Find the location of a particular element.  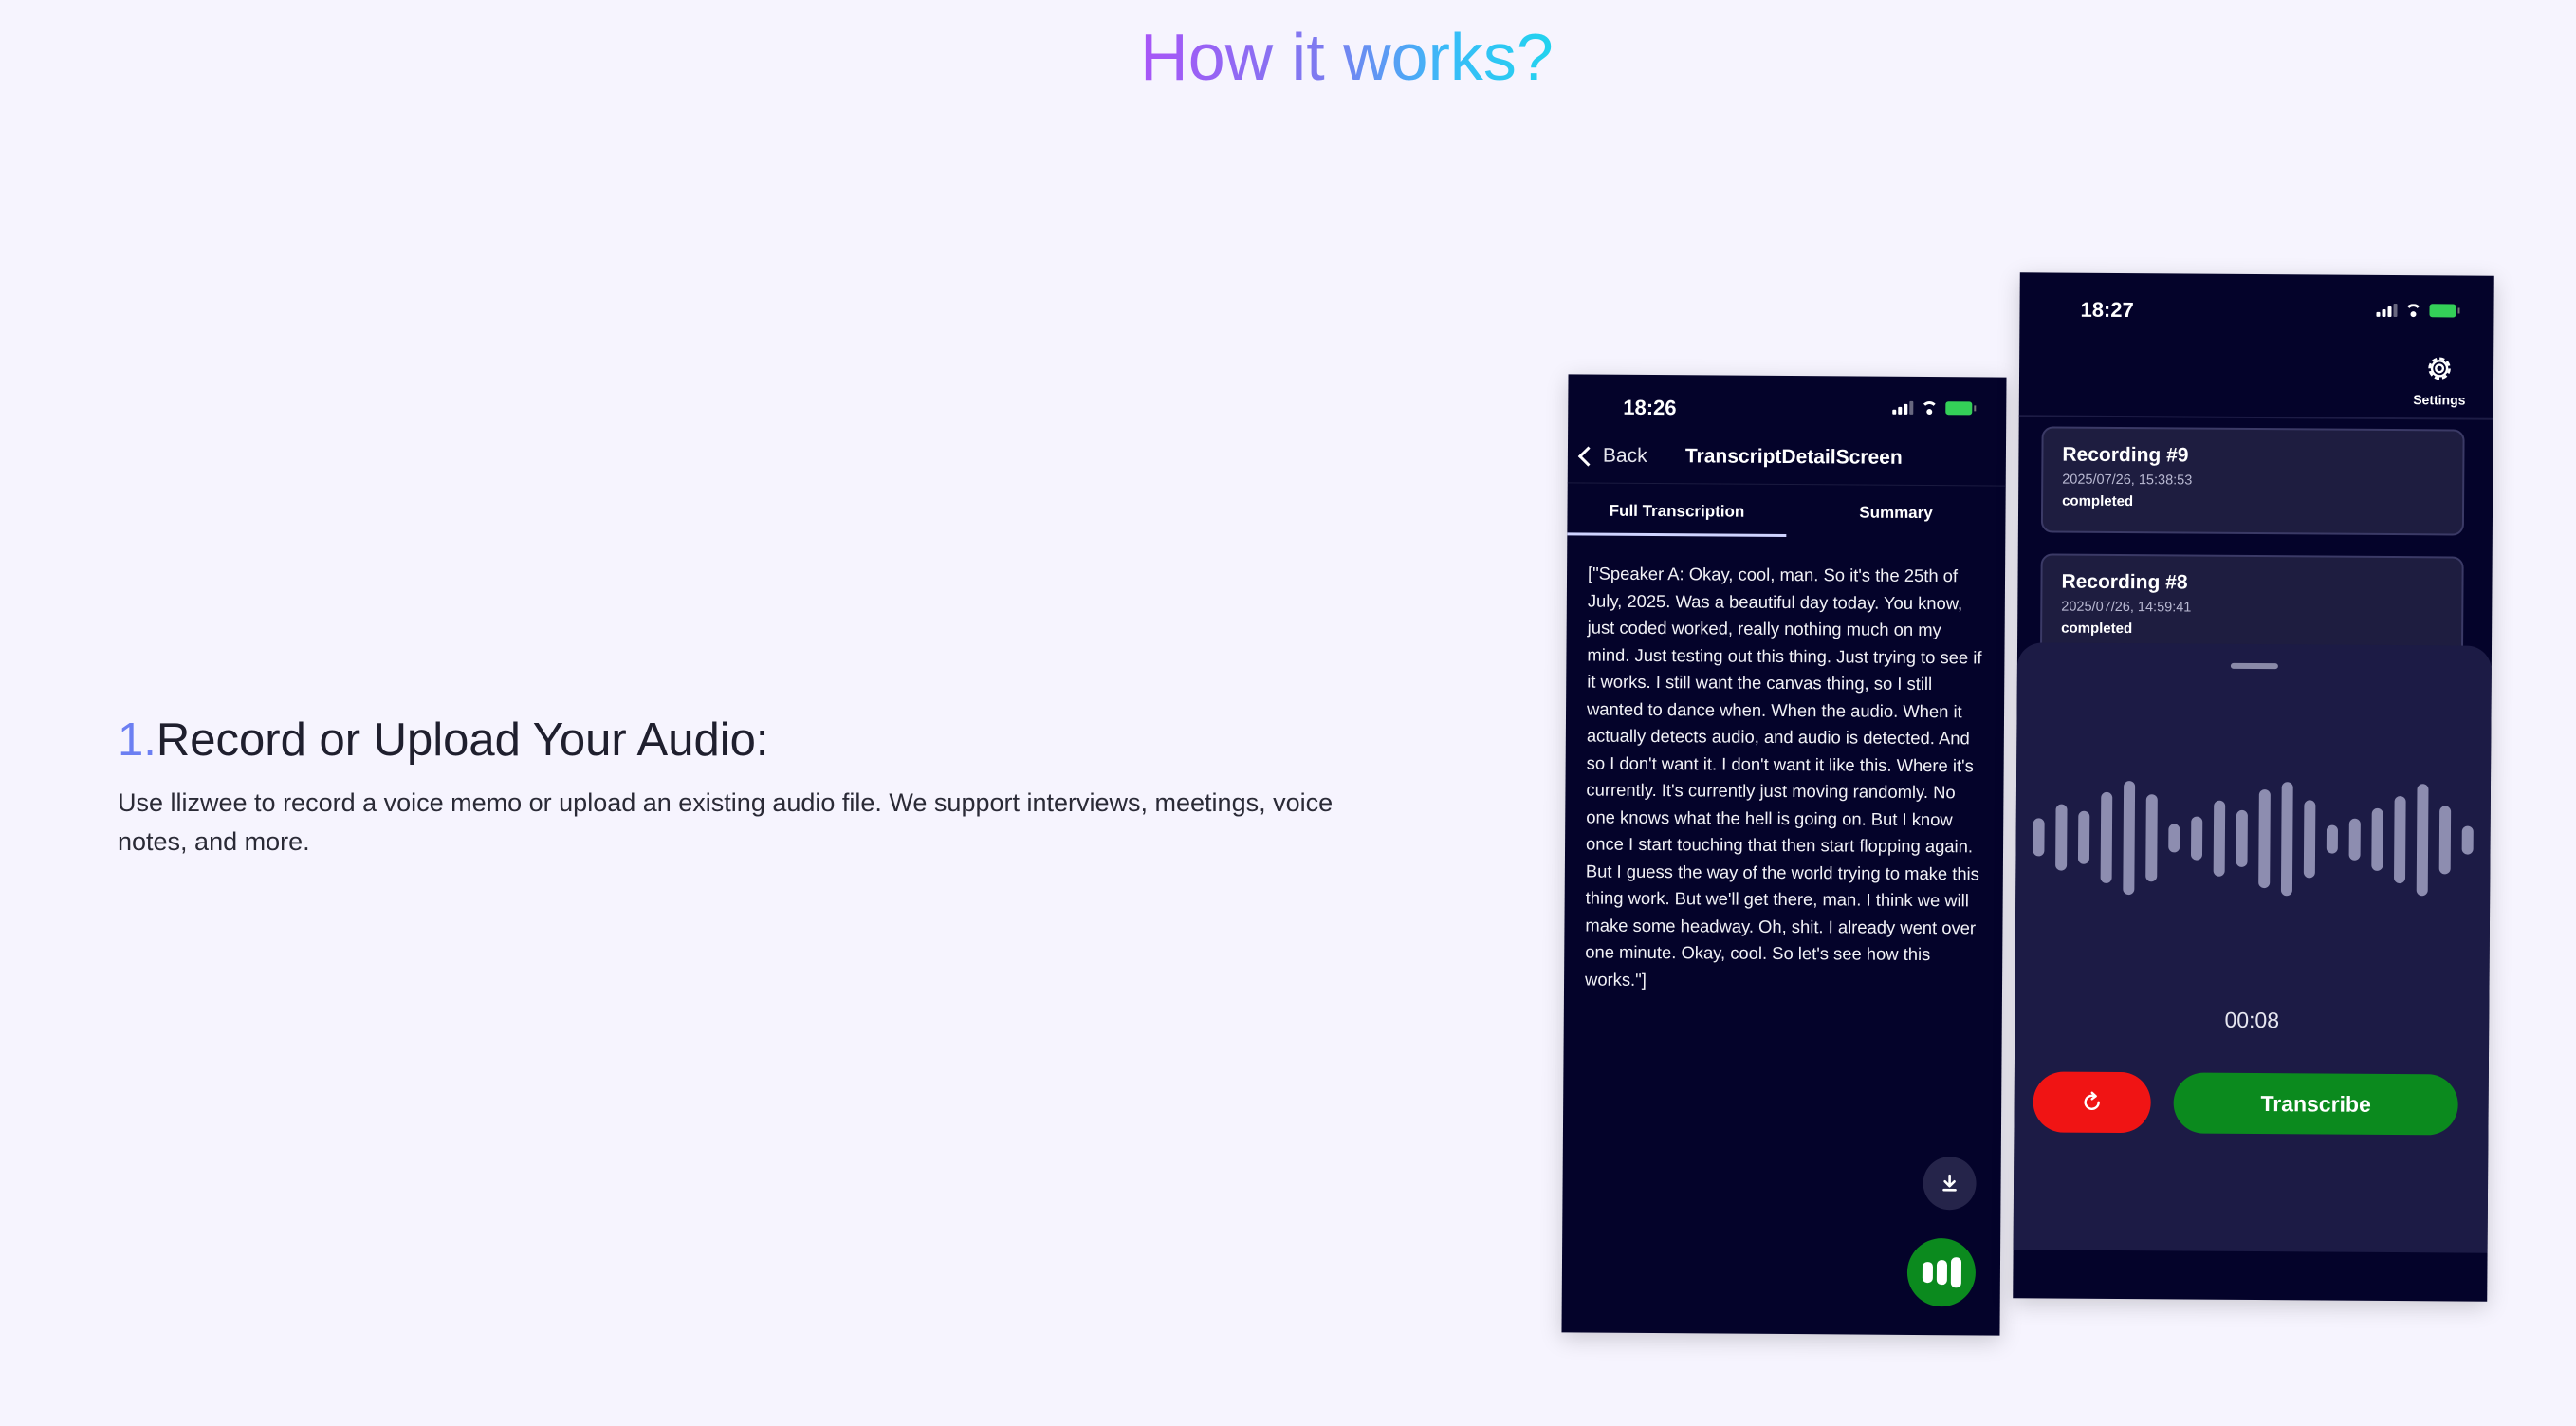

page-title-text: How it works? is located at coordinates (1347, 57).